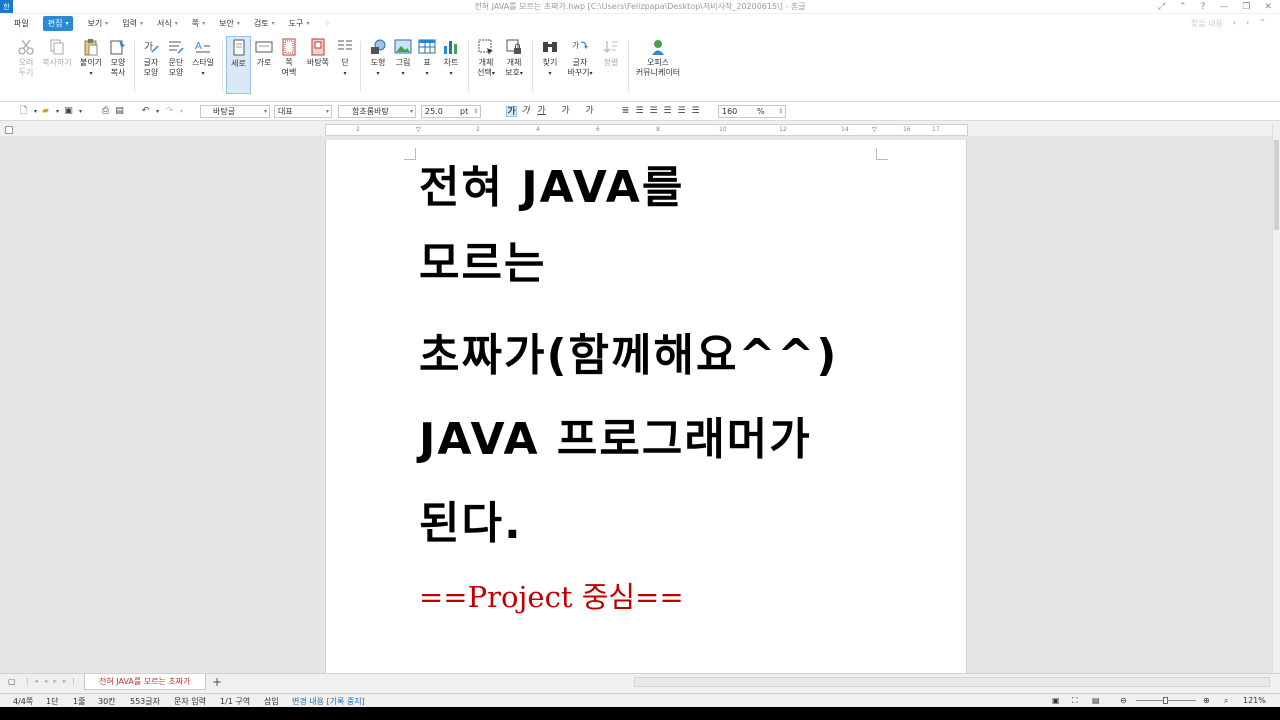 The image size is (1280, 720). What do you see at coordinates (217, 682) in the screenshot?
I see `add-tab-button: +` at bounding box center [217, 682].